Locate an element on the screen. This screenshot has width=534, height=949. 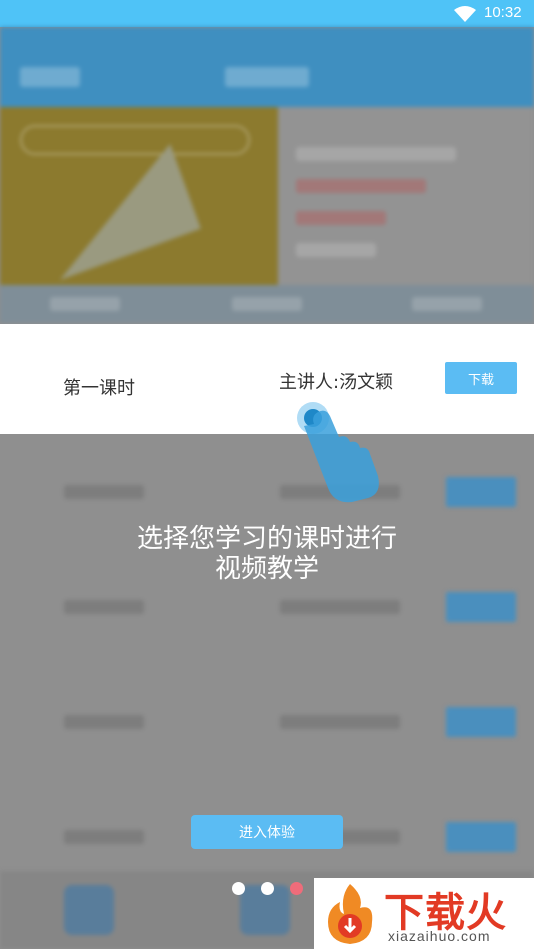
page-indicator is located at coordinates (272, 889).